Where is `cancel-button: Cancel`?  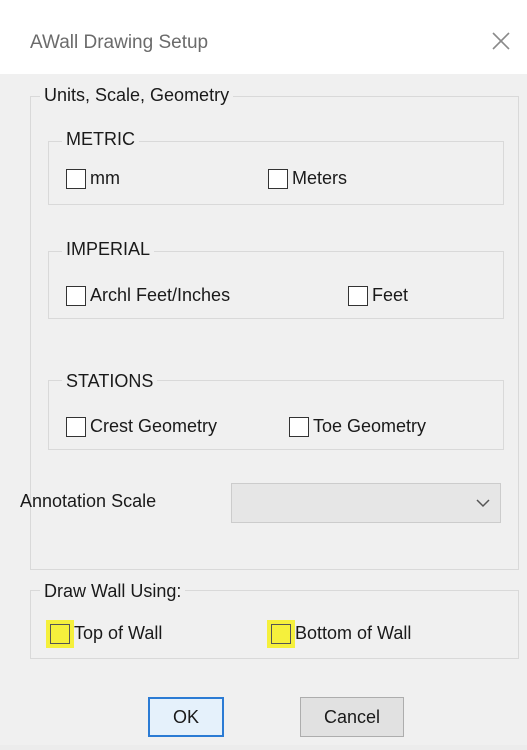 cancel-button: Cancel is located at coordinates (352, 717).